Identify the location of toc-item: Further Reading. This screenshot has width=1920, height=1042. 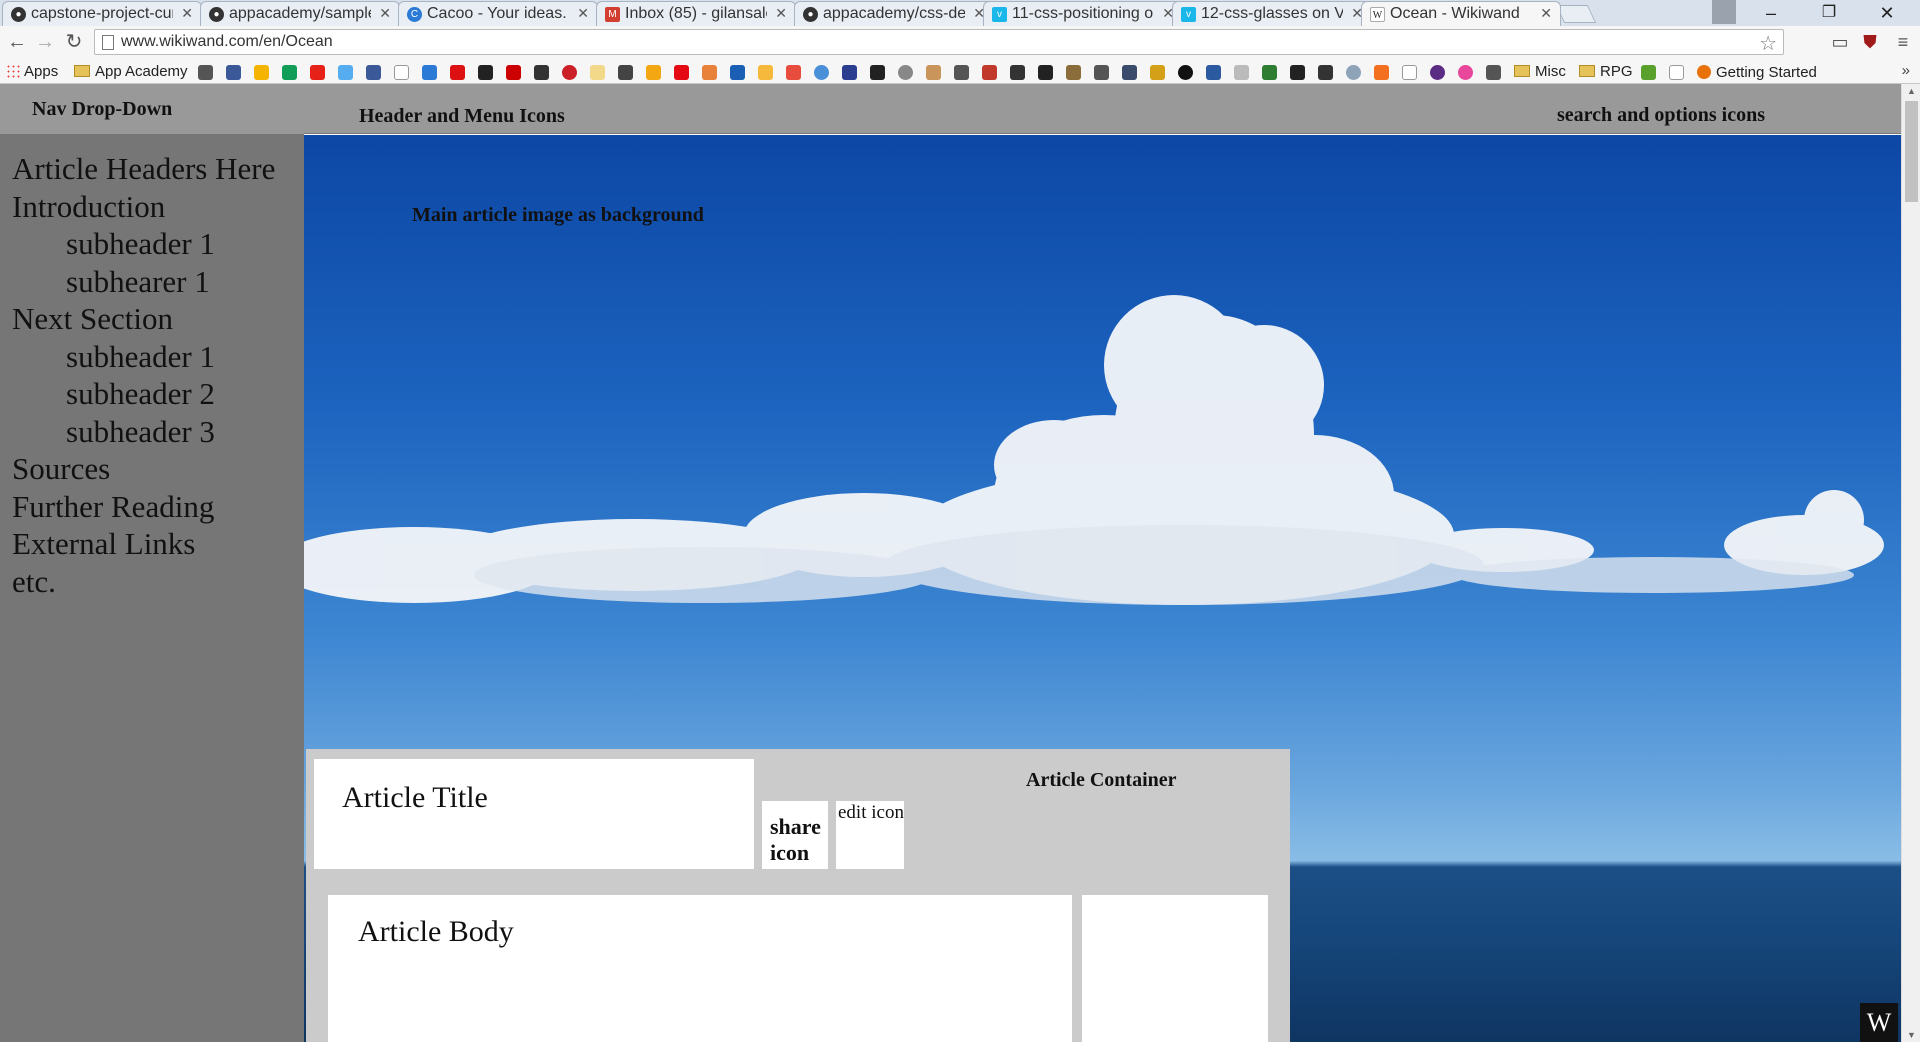
(143, 507).